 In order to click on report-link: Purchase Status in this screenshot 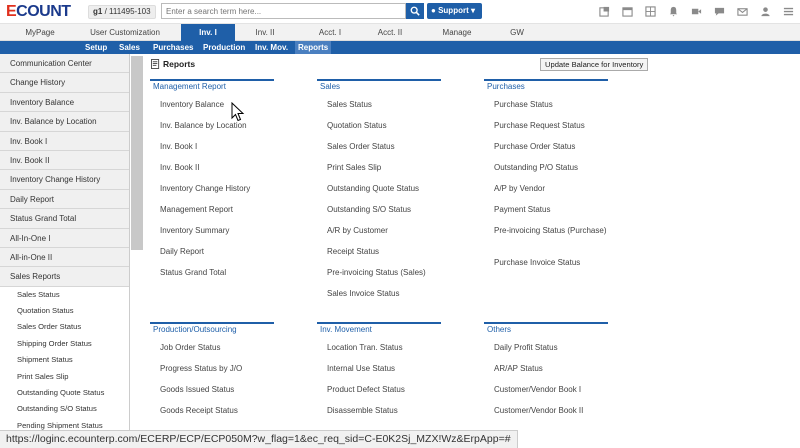, I will do `click(546, 108)`.